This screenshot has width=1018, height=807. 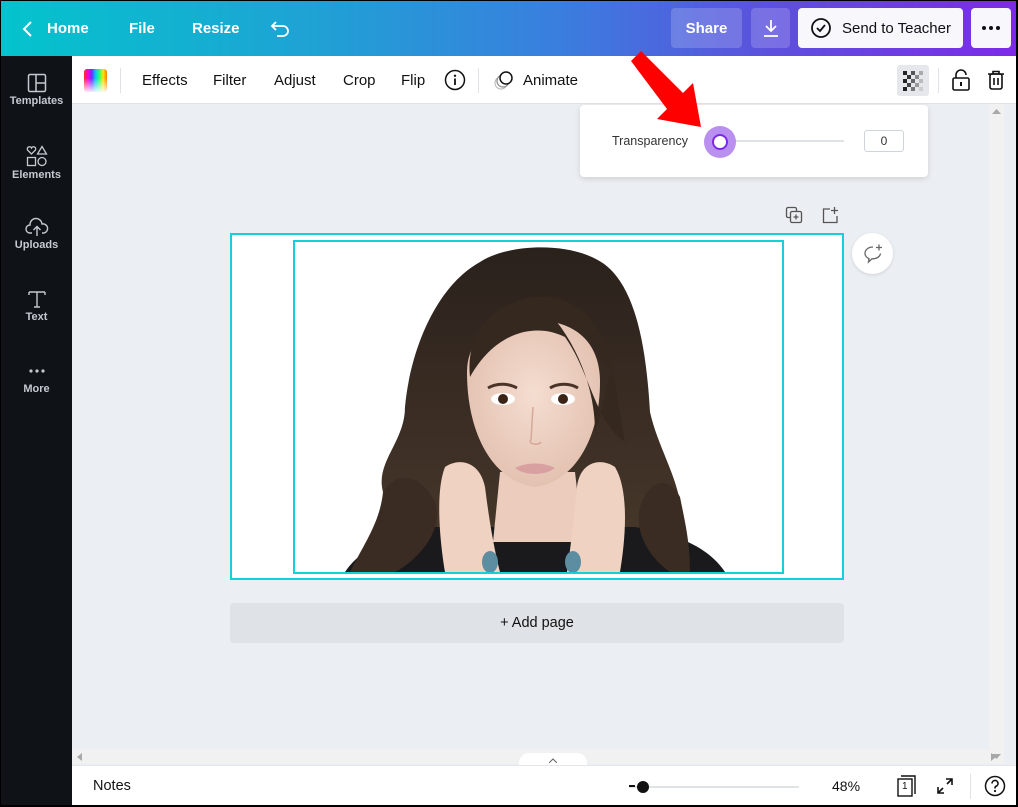 I want to click on resize-label: Resize, so click(x=216, y=28).